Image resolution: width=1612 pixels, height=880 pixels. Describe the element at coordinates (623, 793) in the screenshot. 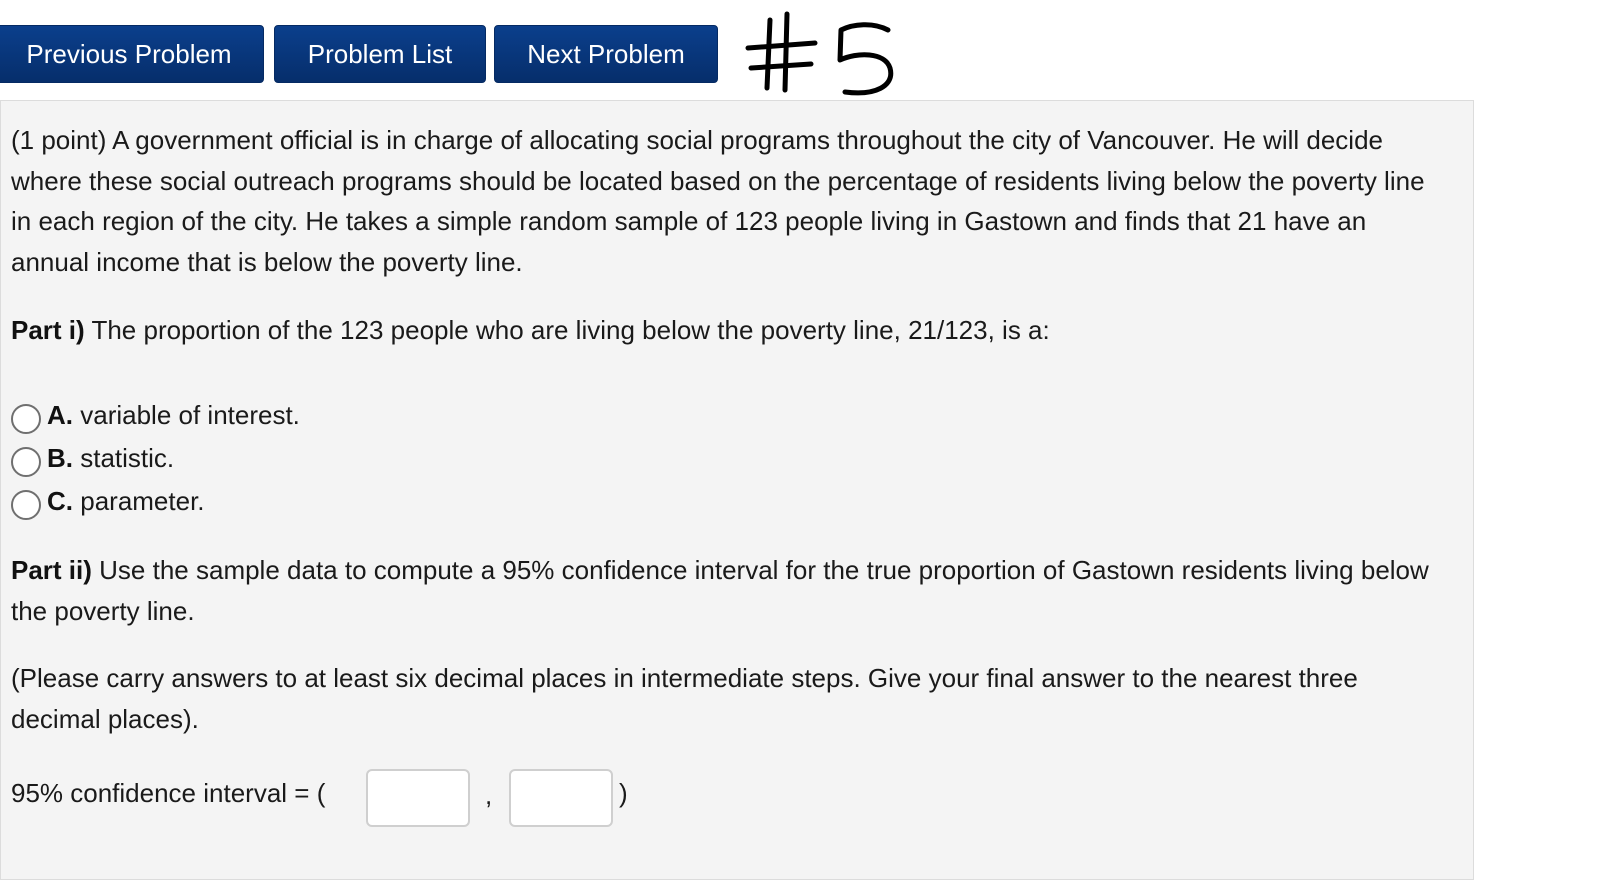

I see `ci-close-paren: )` at that location.